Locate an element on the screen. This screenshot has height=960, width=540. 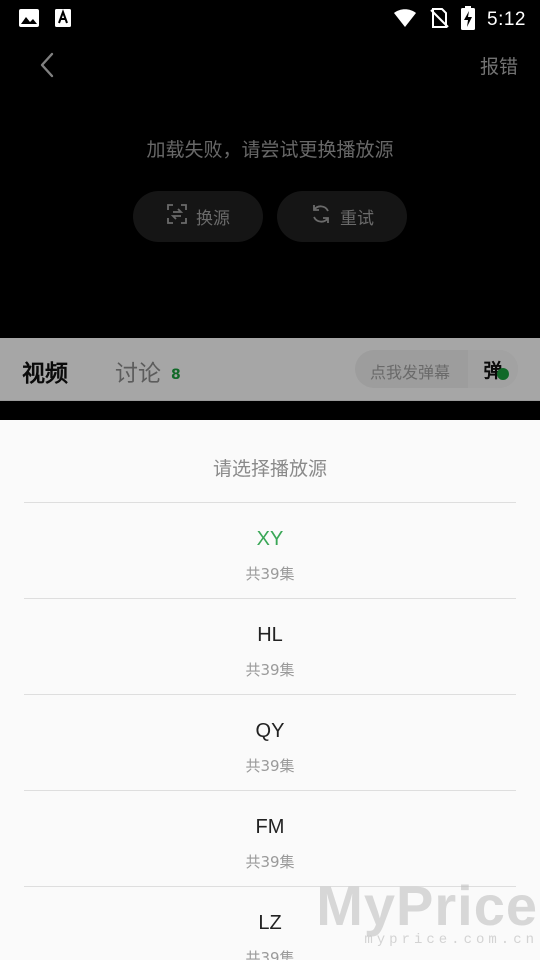
status-bar: 5:12 is located at coordinates (270, 18).